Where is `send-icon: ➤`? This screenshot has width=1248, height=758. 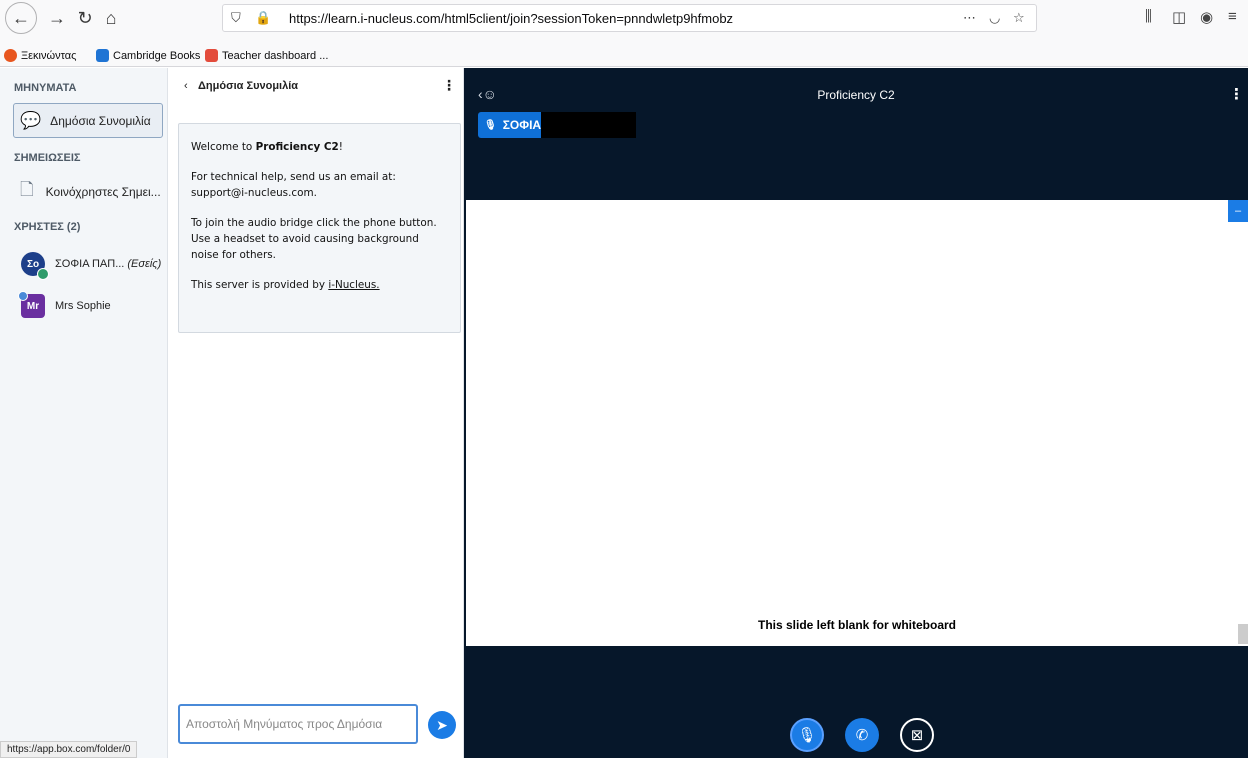
send-icon: ➤ is located at coordinates (442, 724).